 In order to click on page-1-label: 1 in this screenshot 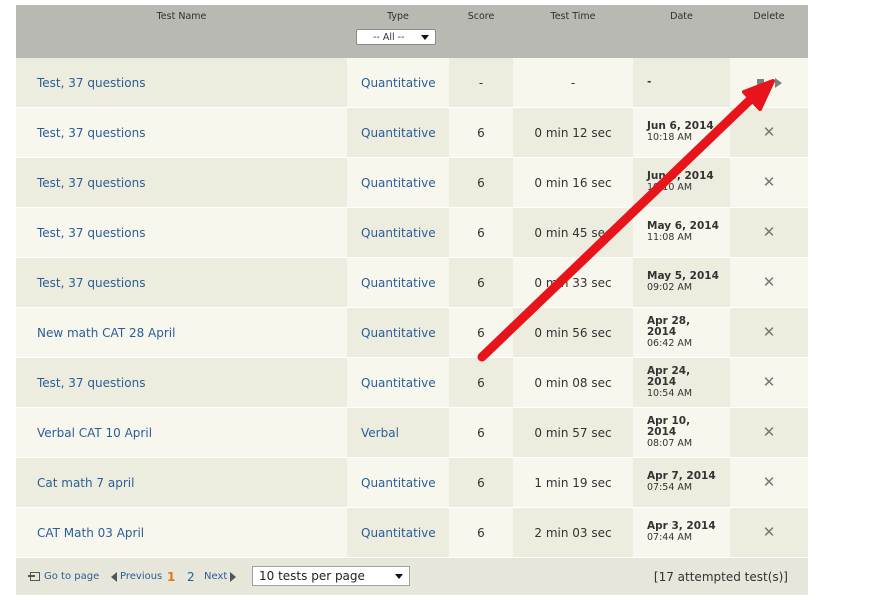, I will do `click(171, 576)`.